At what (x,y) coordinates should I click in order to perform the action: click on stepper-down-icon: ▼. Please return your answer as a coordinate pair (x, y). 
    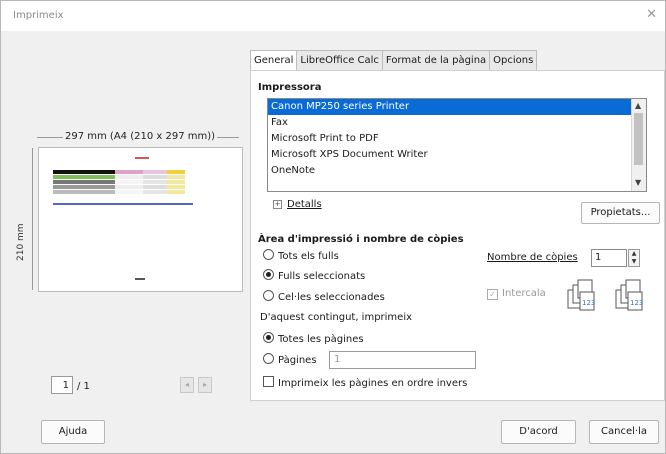
    Looking at the image, I should click on (634, 262).